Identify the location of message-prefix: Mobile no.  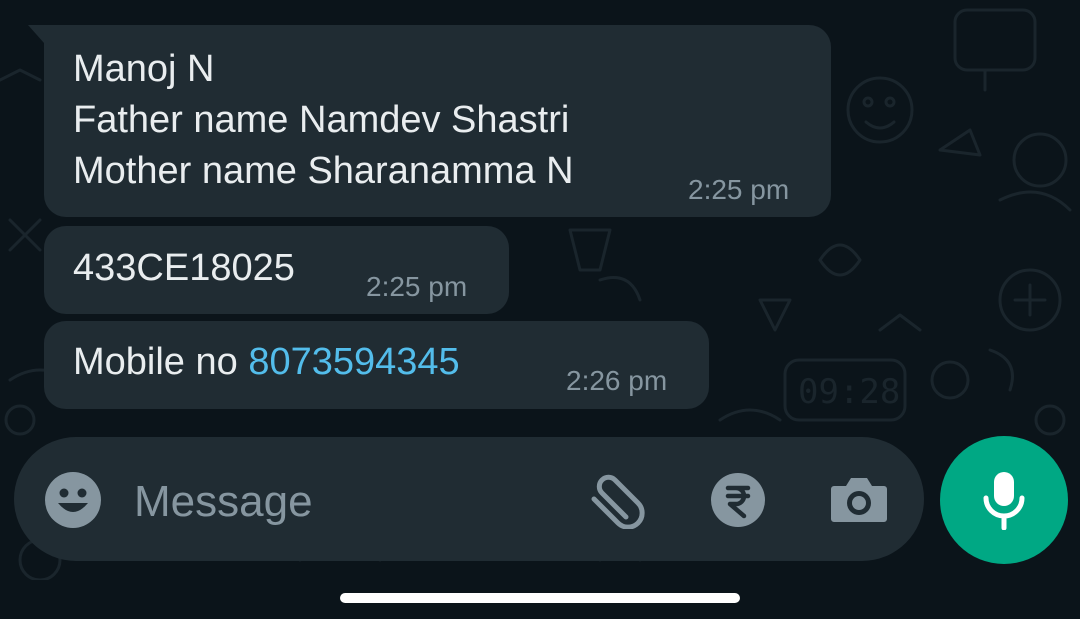
(161, 362).